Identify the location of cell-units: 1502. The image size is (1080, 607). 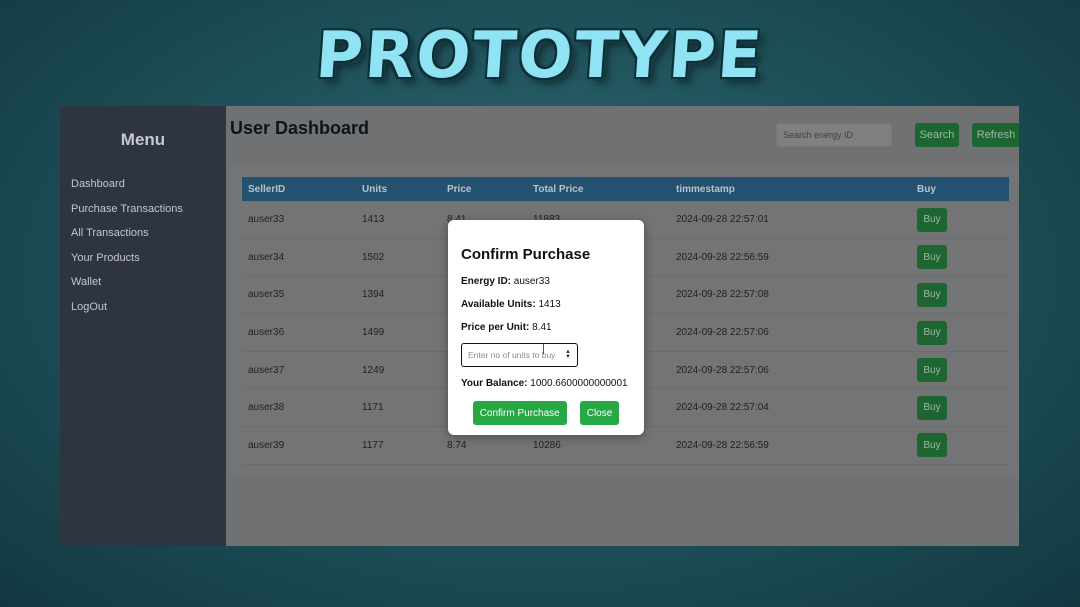
(373, 257).